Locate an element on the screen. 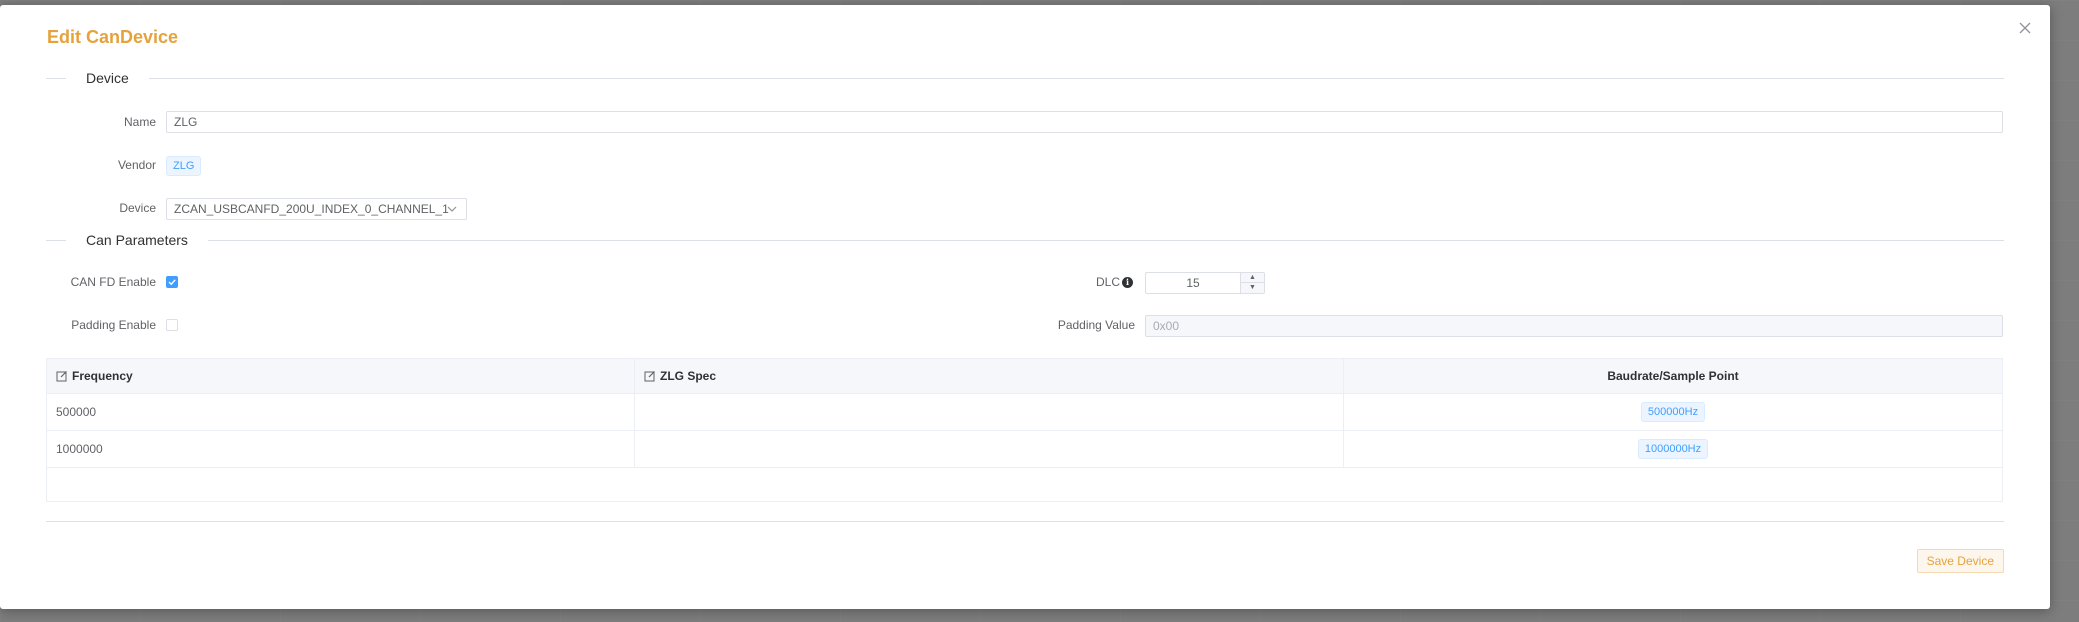 The width and height of the screenshot is (2079, 622). dialog-title: Edit CanDevice is located at coordinates (113, 37).